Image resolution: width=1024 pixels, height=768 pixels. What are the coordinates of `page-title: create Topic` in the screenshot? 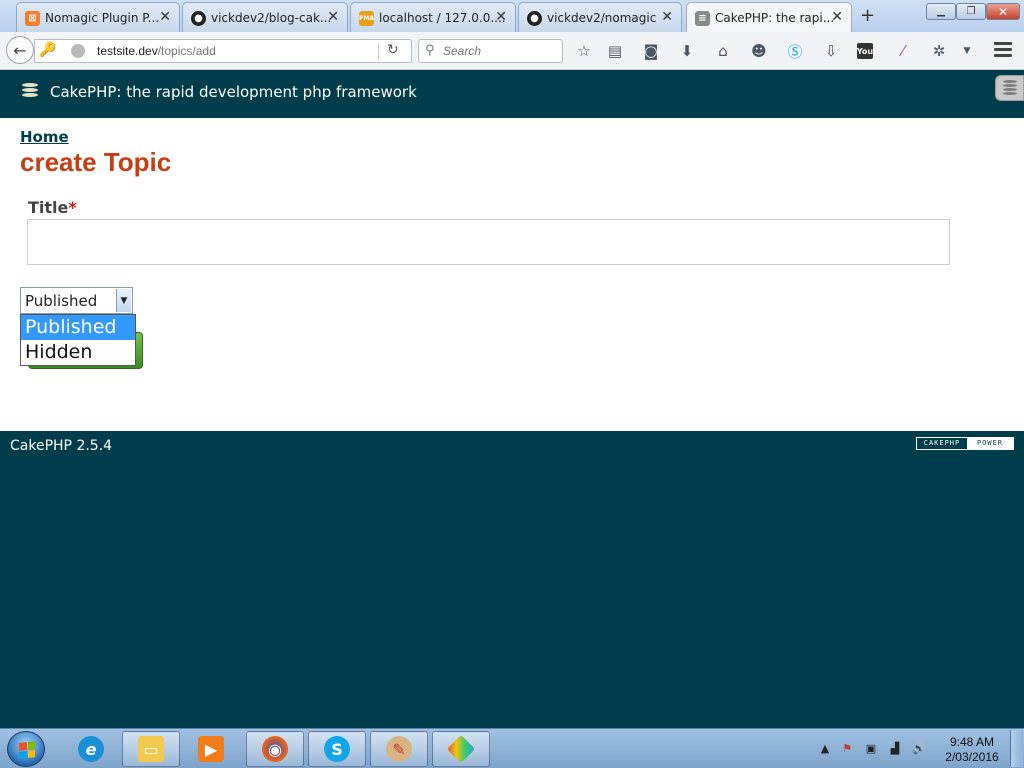 It's located at (96, 162).